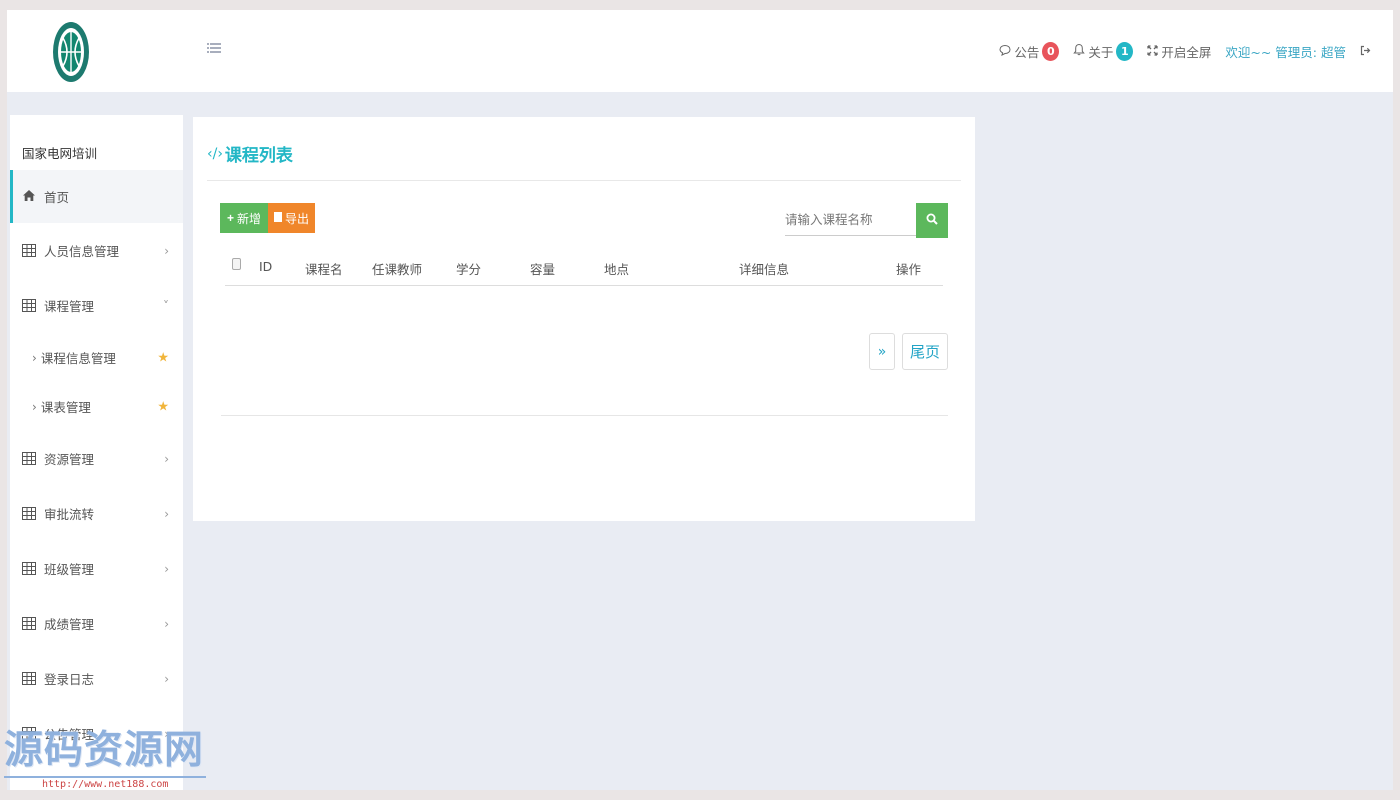 Image resolution: width=1400 pixels, height=800 pixels. Describe the element at coordinates (65, 407) in the screenshot. I see `sidebar-item-label: 课表管理` at that location.